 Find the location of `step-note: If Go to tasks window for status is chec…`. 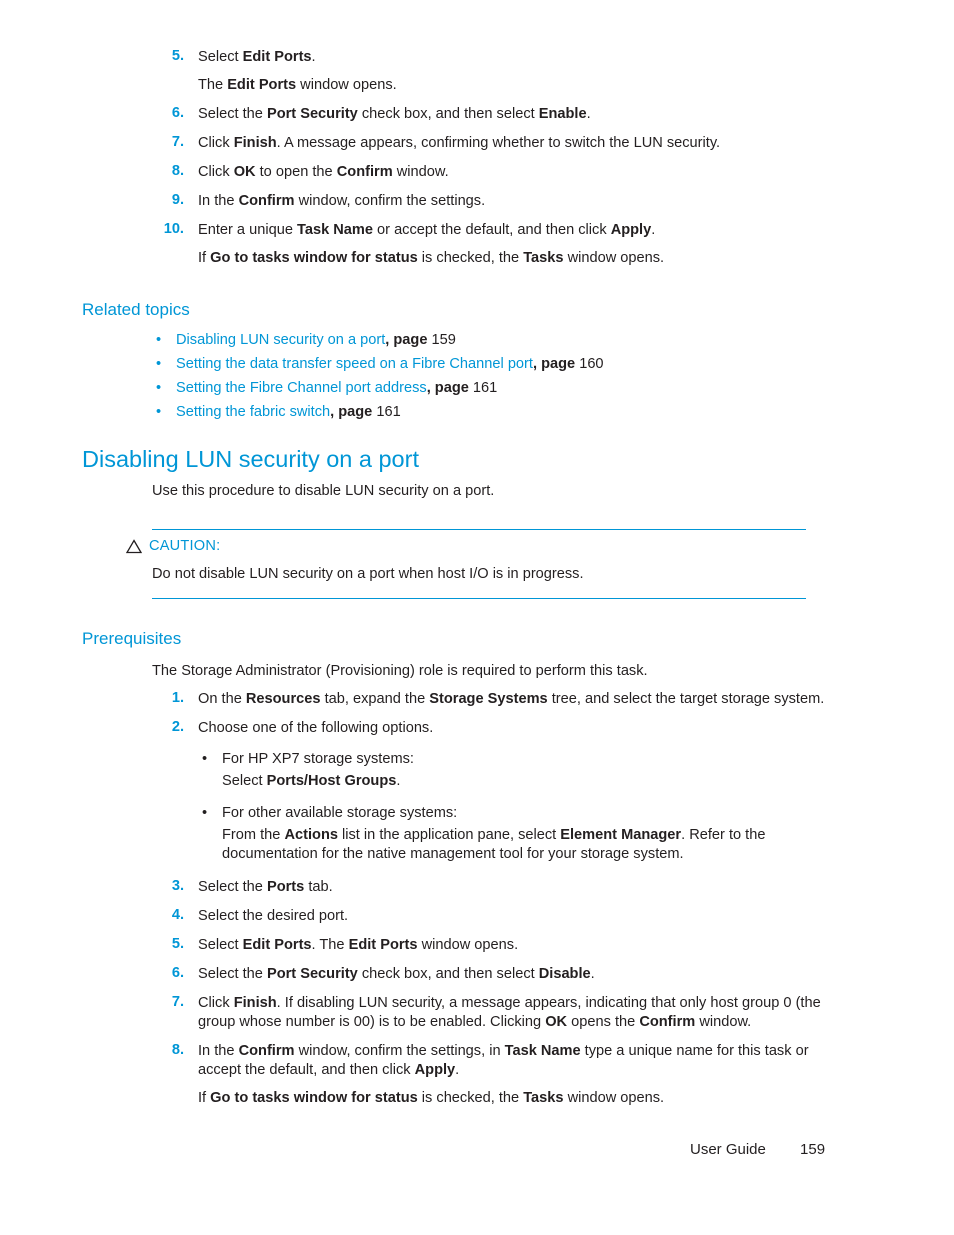

step-note: If Go to tasks window for status is chec… is located at coordinates (520, 1098).